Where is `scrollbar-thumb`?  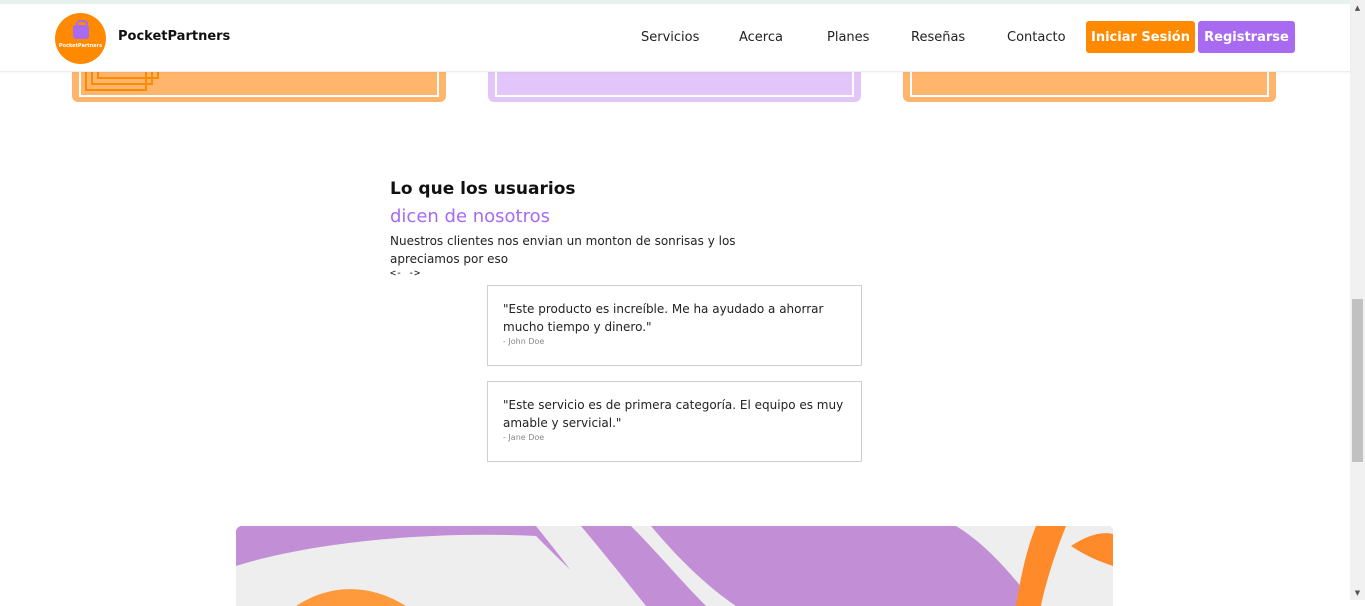 scrollbar-thumb is located at coordinates (1357, 380).